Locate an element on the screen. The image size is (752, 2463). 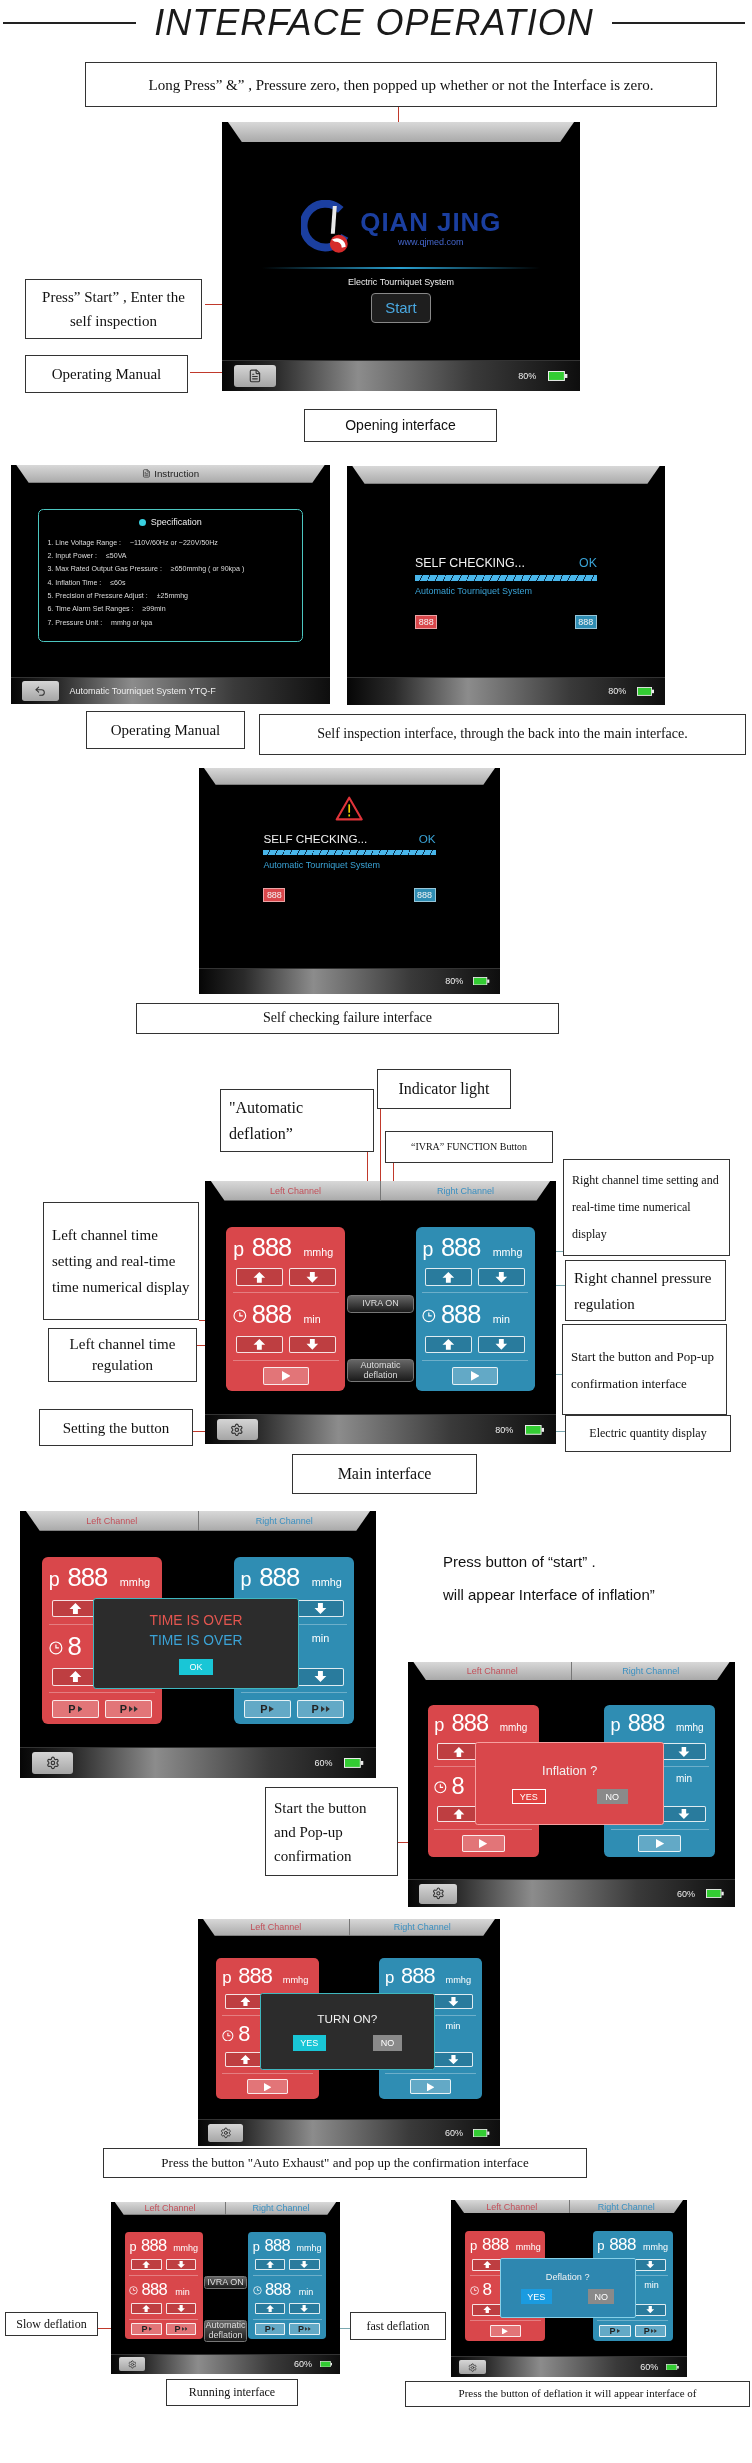
manual-button is located at coordinates (254, 375).